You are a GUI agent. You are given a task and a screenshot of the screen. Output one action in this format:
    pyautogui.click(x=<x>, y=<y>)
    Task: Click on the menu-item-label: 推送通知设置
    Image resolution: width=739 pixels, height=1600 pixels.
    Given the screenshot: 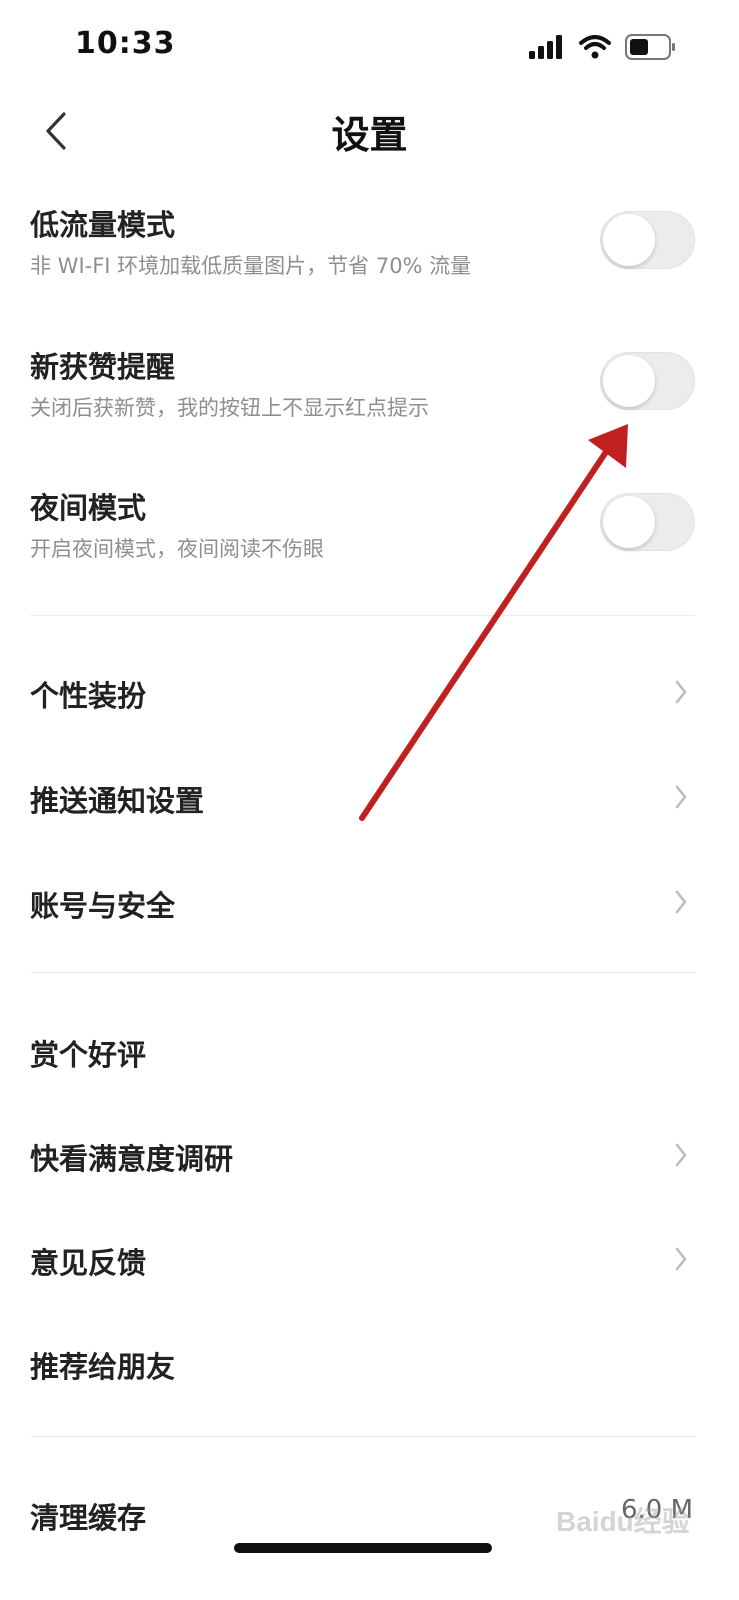 What is the action you would take?
    pyautogui.click(x=117, y=801)
    